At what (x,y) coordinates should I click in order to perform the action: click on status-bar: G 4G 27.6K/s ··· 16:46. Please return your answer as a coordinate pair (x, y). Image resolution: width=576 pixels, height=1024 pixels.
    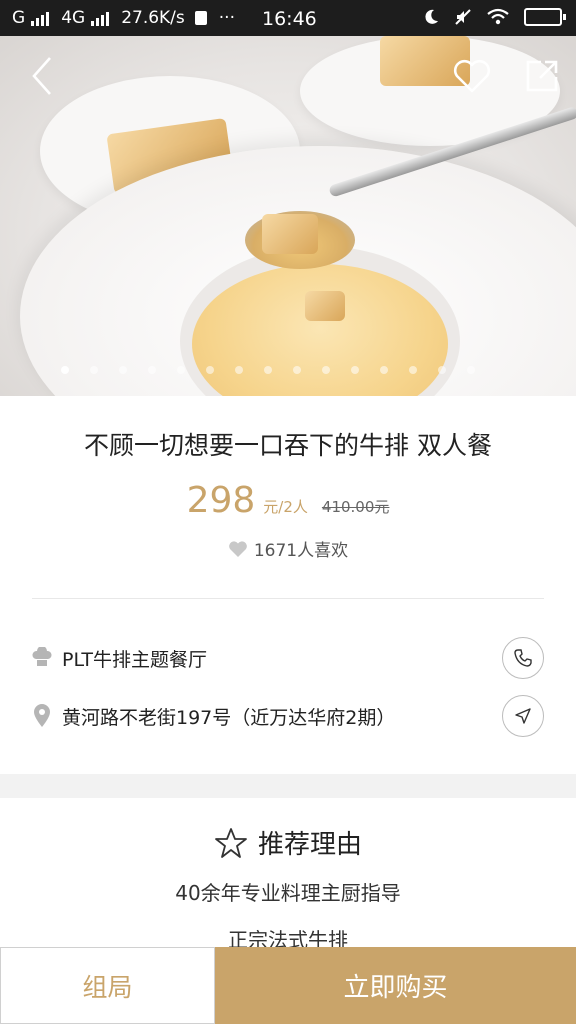
    Looking at the image, I should click on (288, 18).